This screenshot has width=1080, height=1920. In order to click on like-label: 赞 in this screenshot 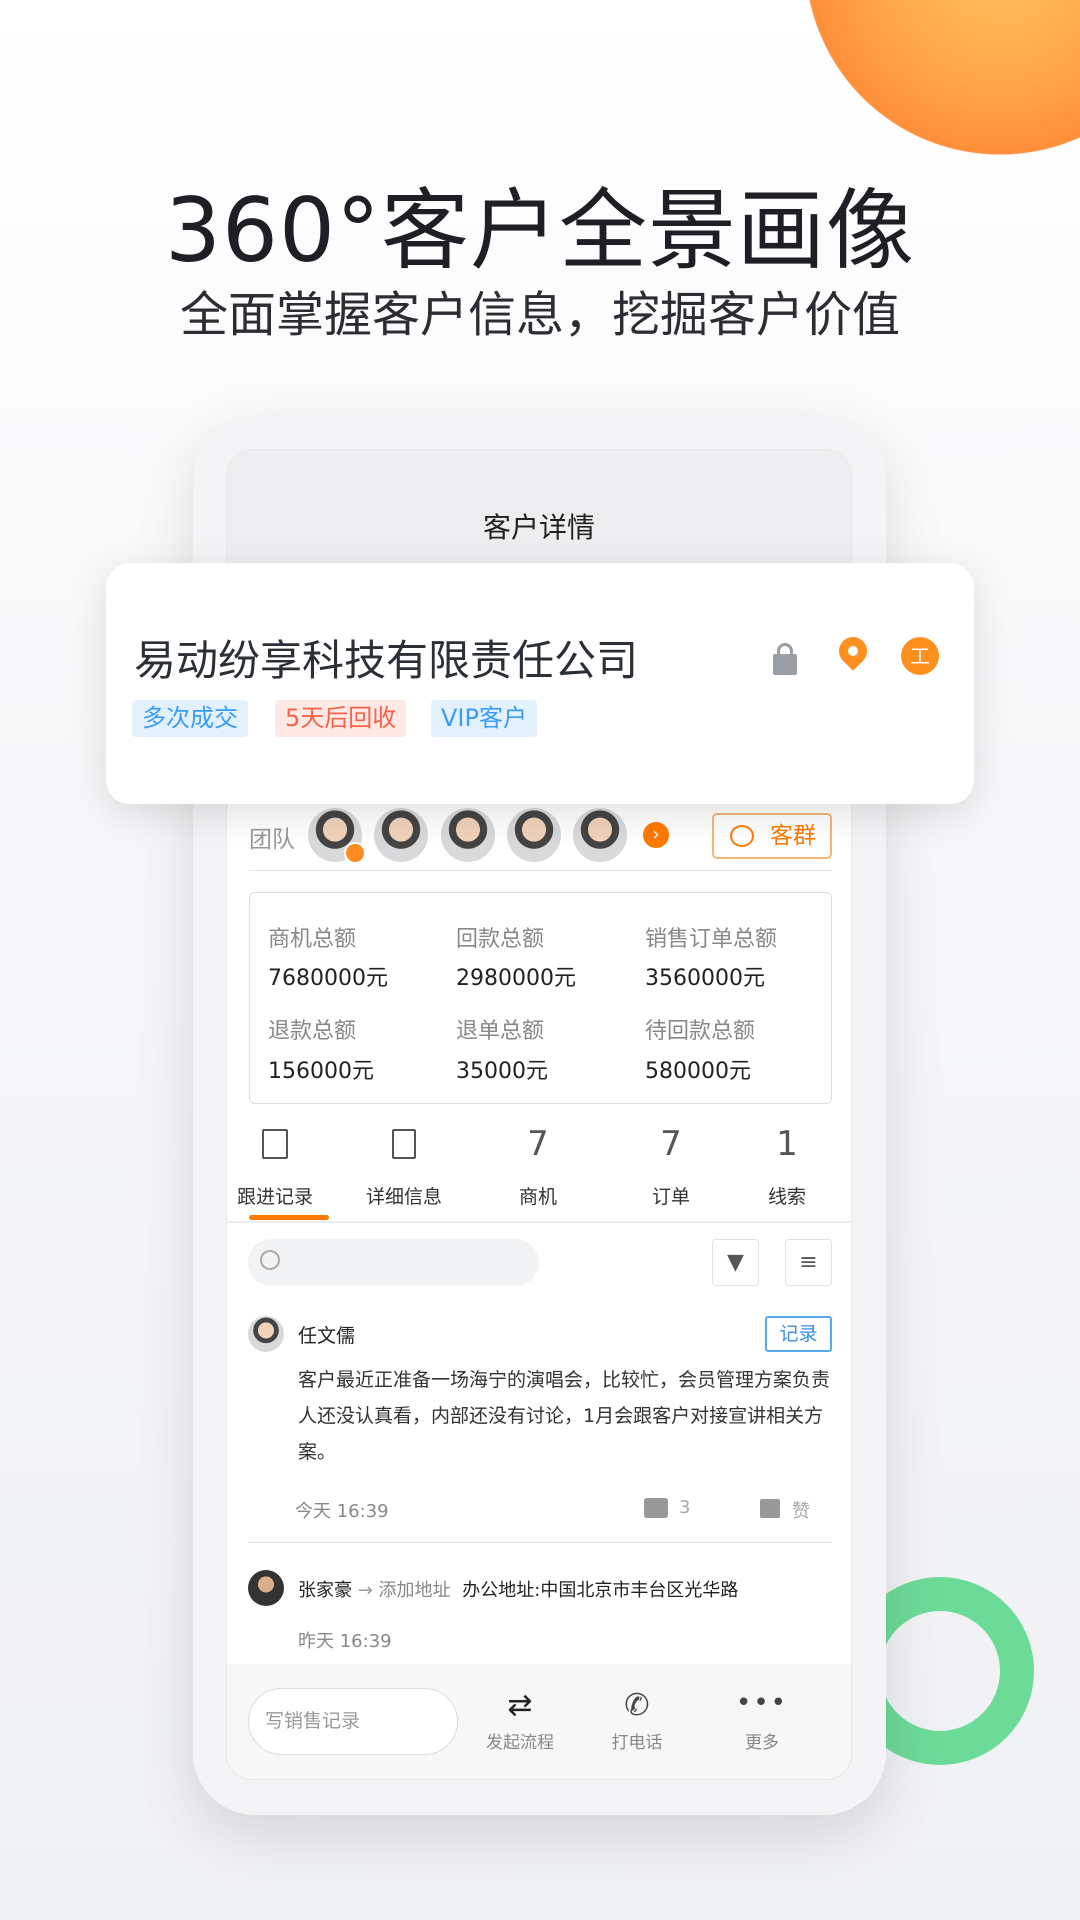, I will do `click(801, 1510)`.